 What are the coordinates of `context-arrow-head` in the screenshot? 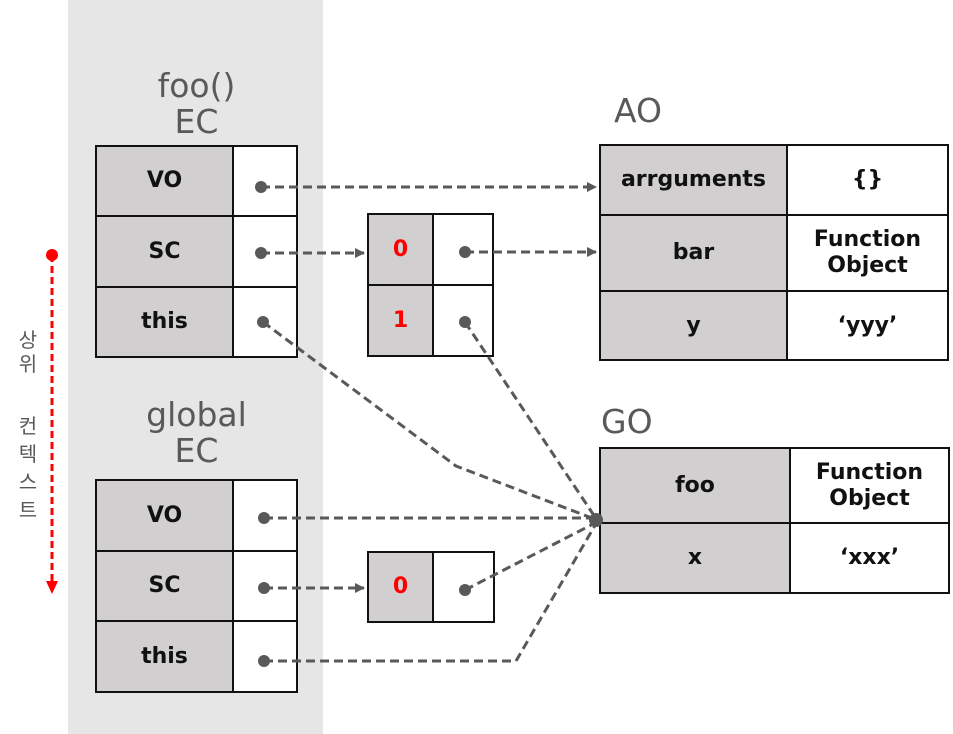 It's located at (52, 587).